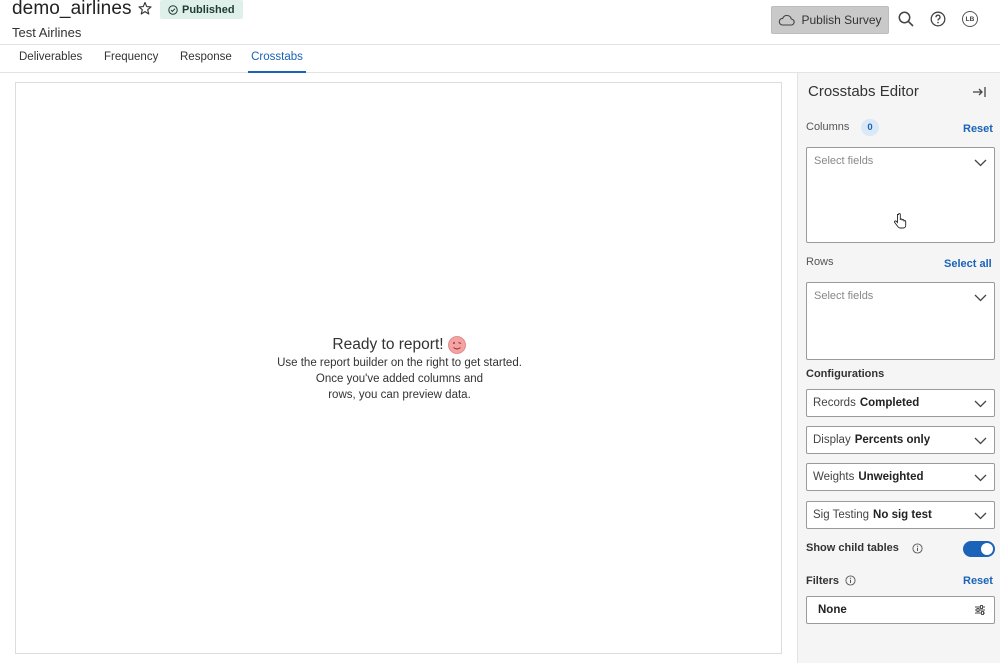 Image resolution: width=1000 pixels, height=663 pixels. I want to click on page-subtitle: Test Airlines, so click(47, 32).